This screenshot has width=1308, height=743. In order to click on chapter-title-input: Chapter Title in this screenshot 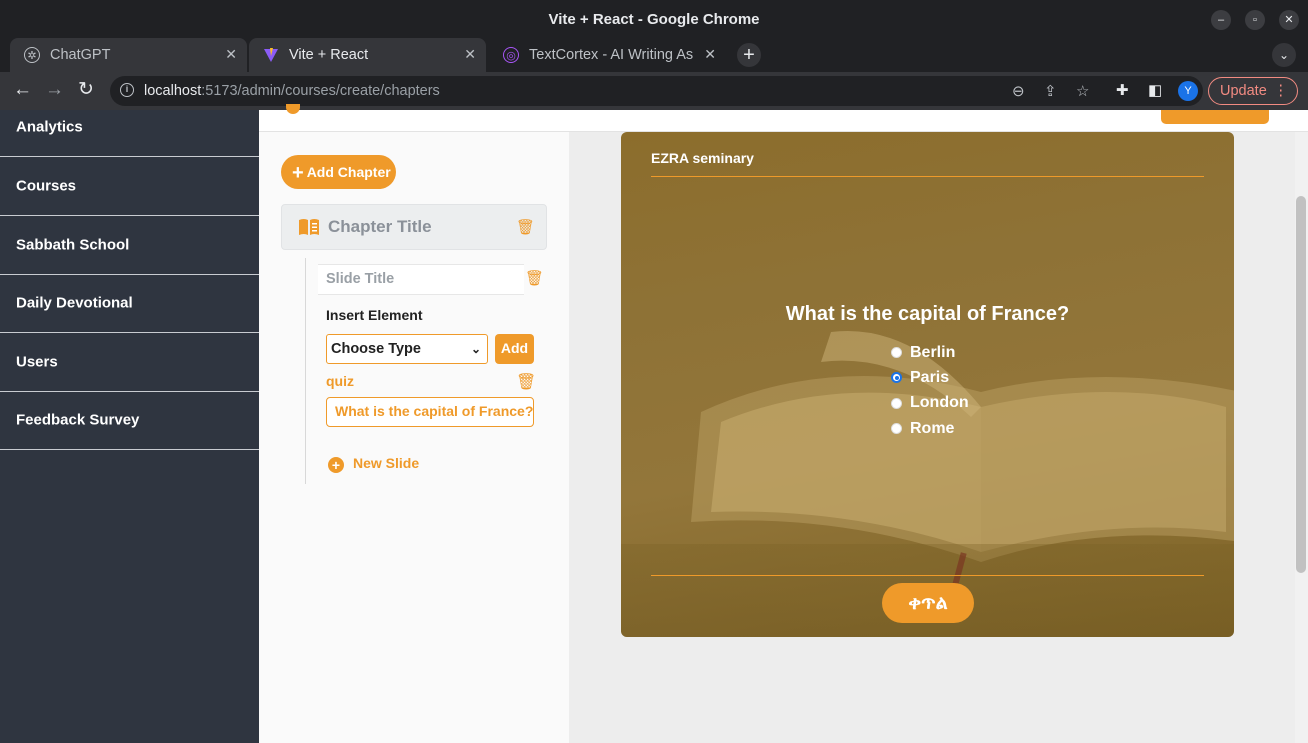, I will do `click(380, 227)`.